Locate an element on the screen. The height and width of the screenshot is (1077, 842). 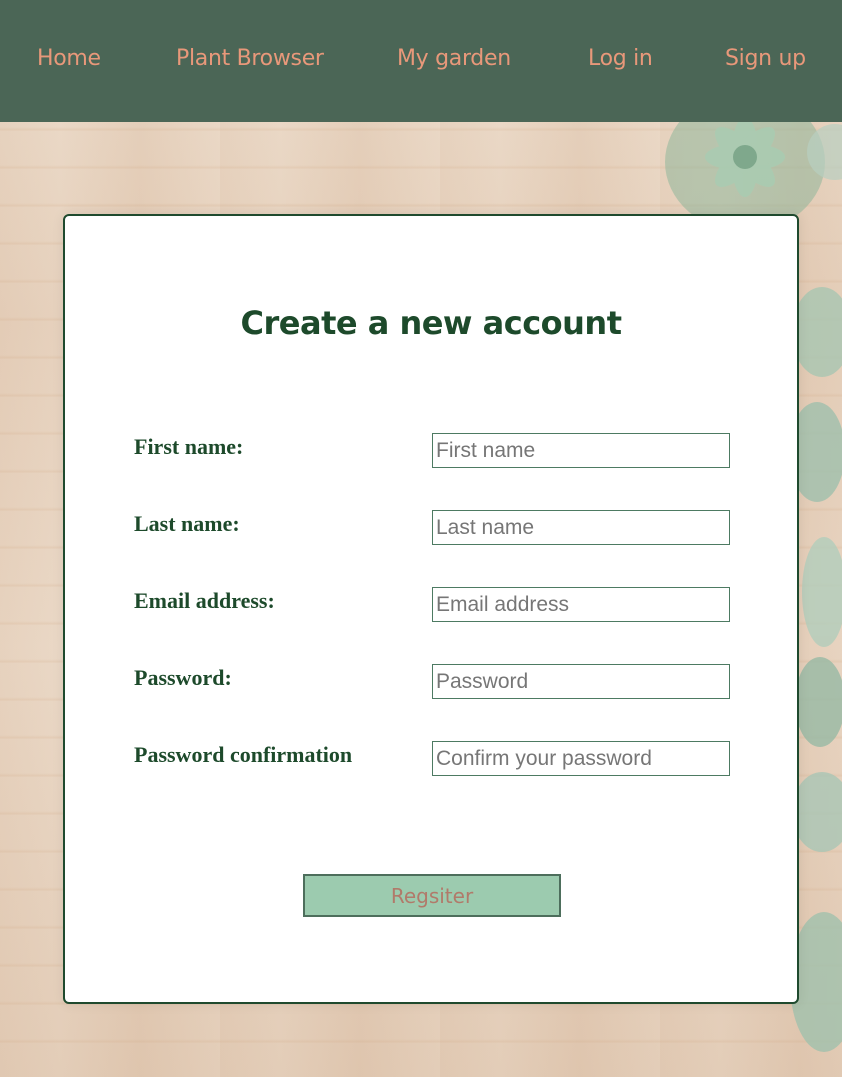
email-input is located at coordinates (581, 604).